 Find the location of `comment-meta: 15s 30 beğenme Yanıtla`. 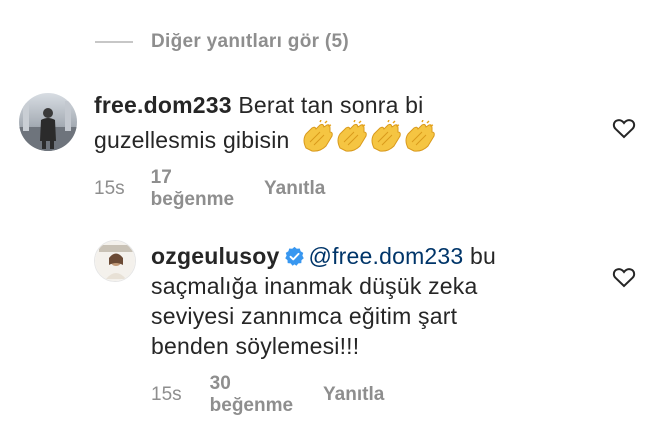

comment-meta: 15s 30 beğenme Yanıtla is located at coordinates (267, 395).